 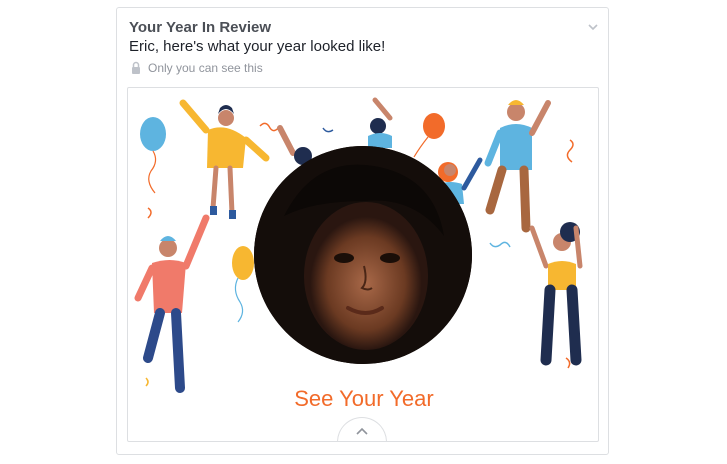 I want to click on lock-icon, so click(x=136, y=68).